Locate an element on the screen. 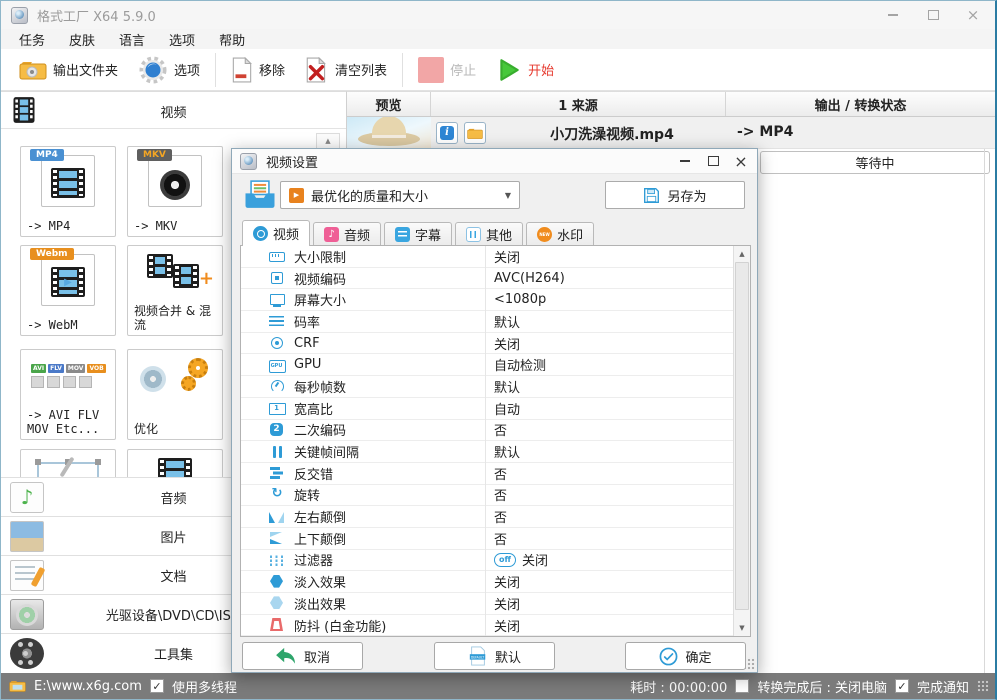  setting-row-fade-in: 淡入效果 关闭 is located at coordinates (487, 582).